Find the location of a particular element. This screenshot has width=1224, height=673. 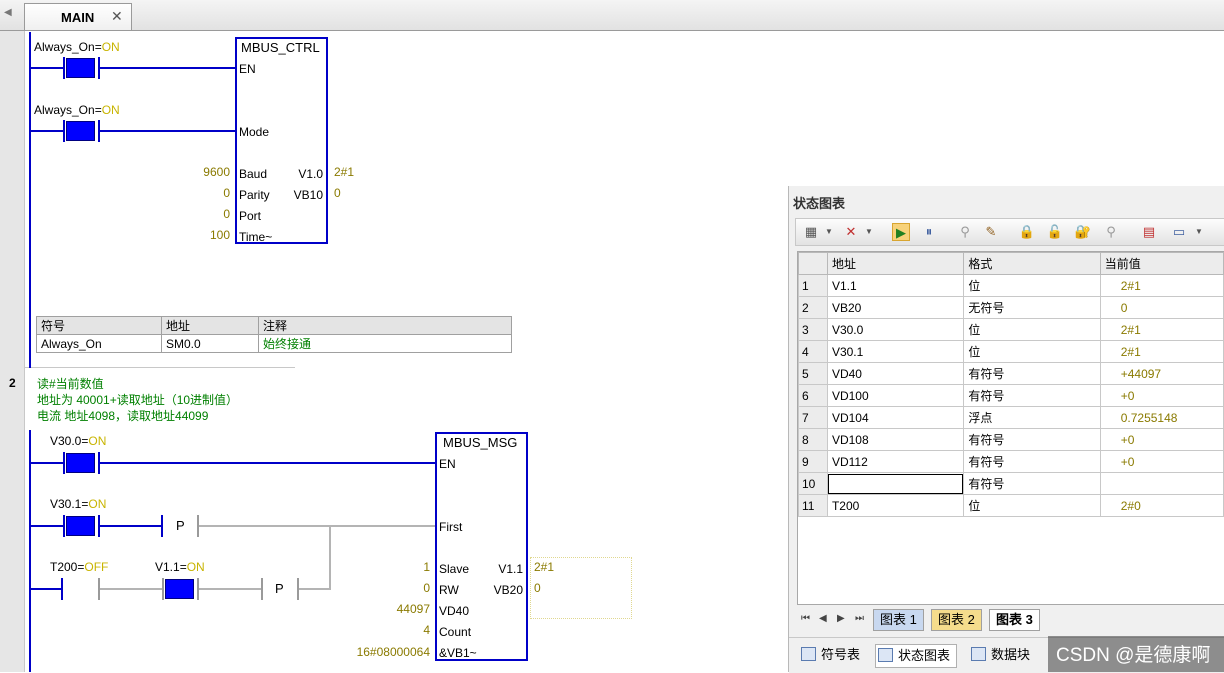

input-rw-value: 0 is located at coordinates (426, 588).